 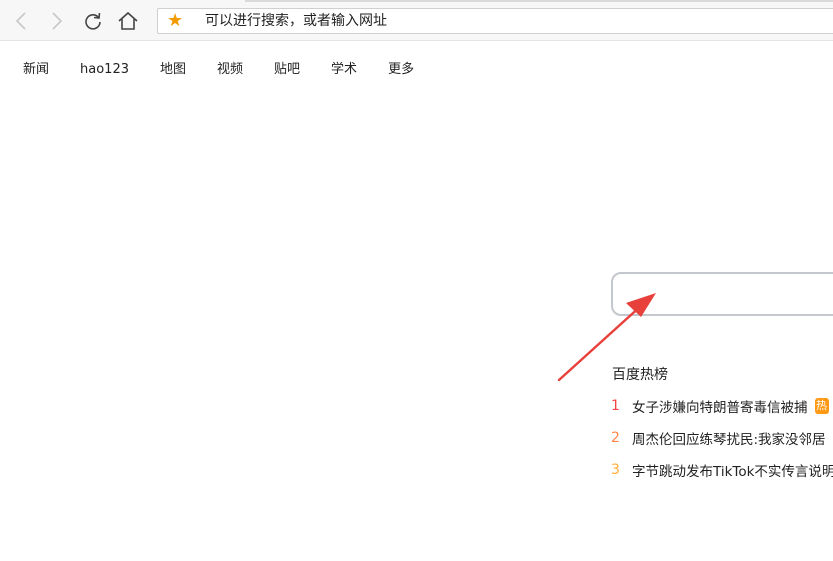 I want to click on back-button, so click(x=21, y=21).